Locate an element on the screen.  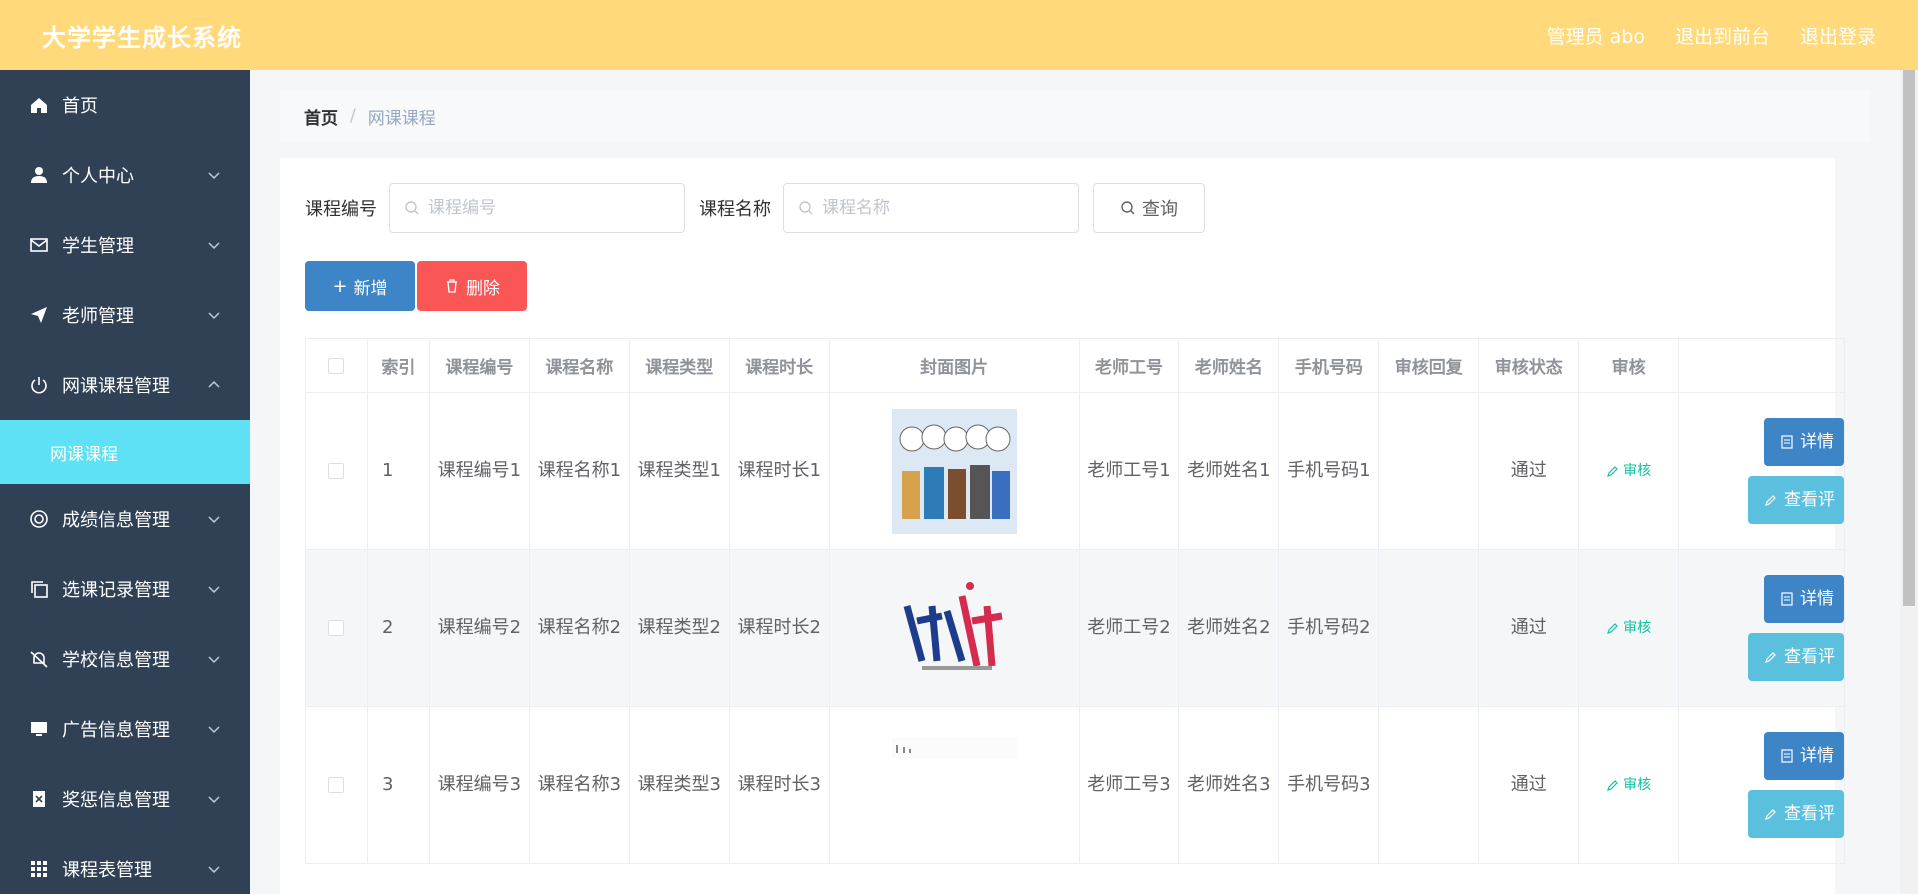
sidebar-item-school-info: 学校信息管理 is located at coordinates (125, 659).